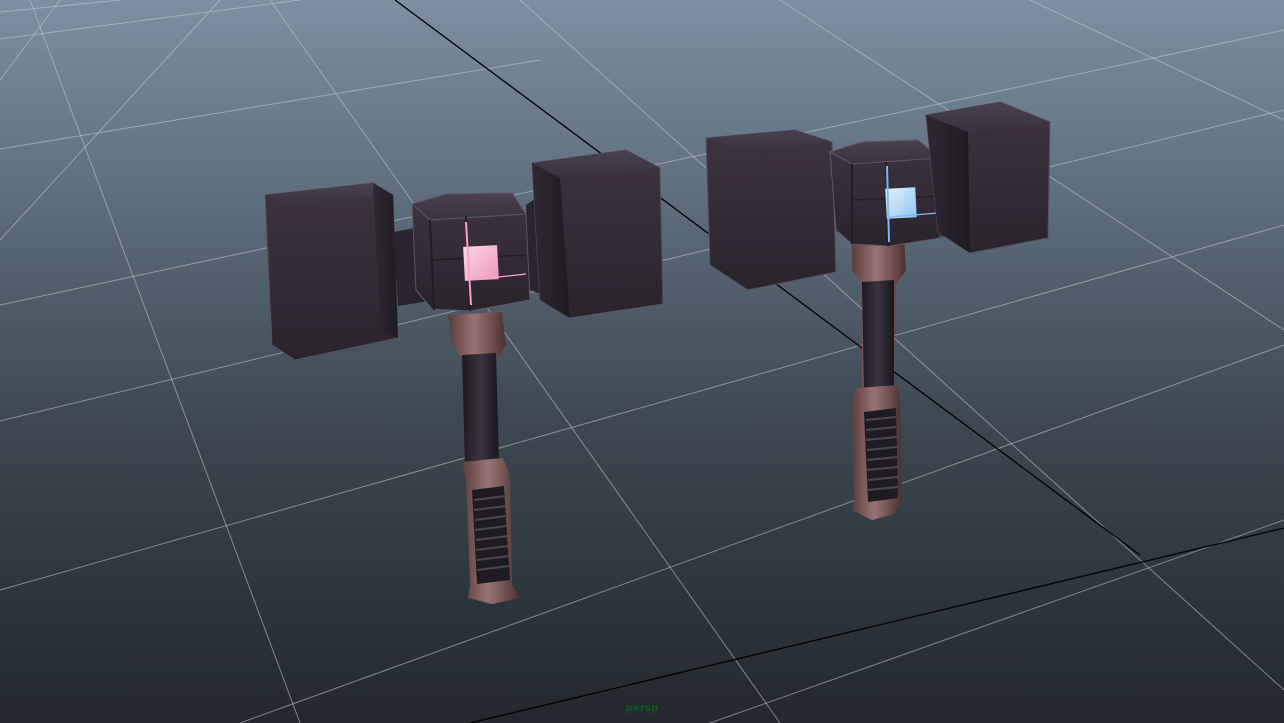 This screenshot has height=723, width=1284. What do you see at coordinates (901, 203) in the screenshot?
I see `highlight-blue-icon` at bounding box center [901, 203].